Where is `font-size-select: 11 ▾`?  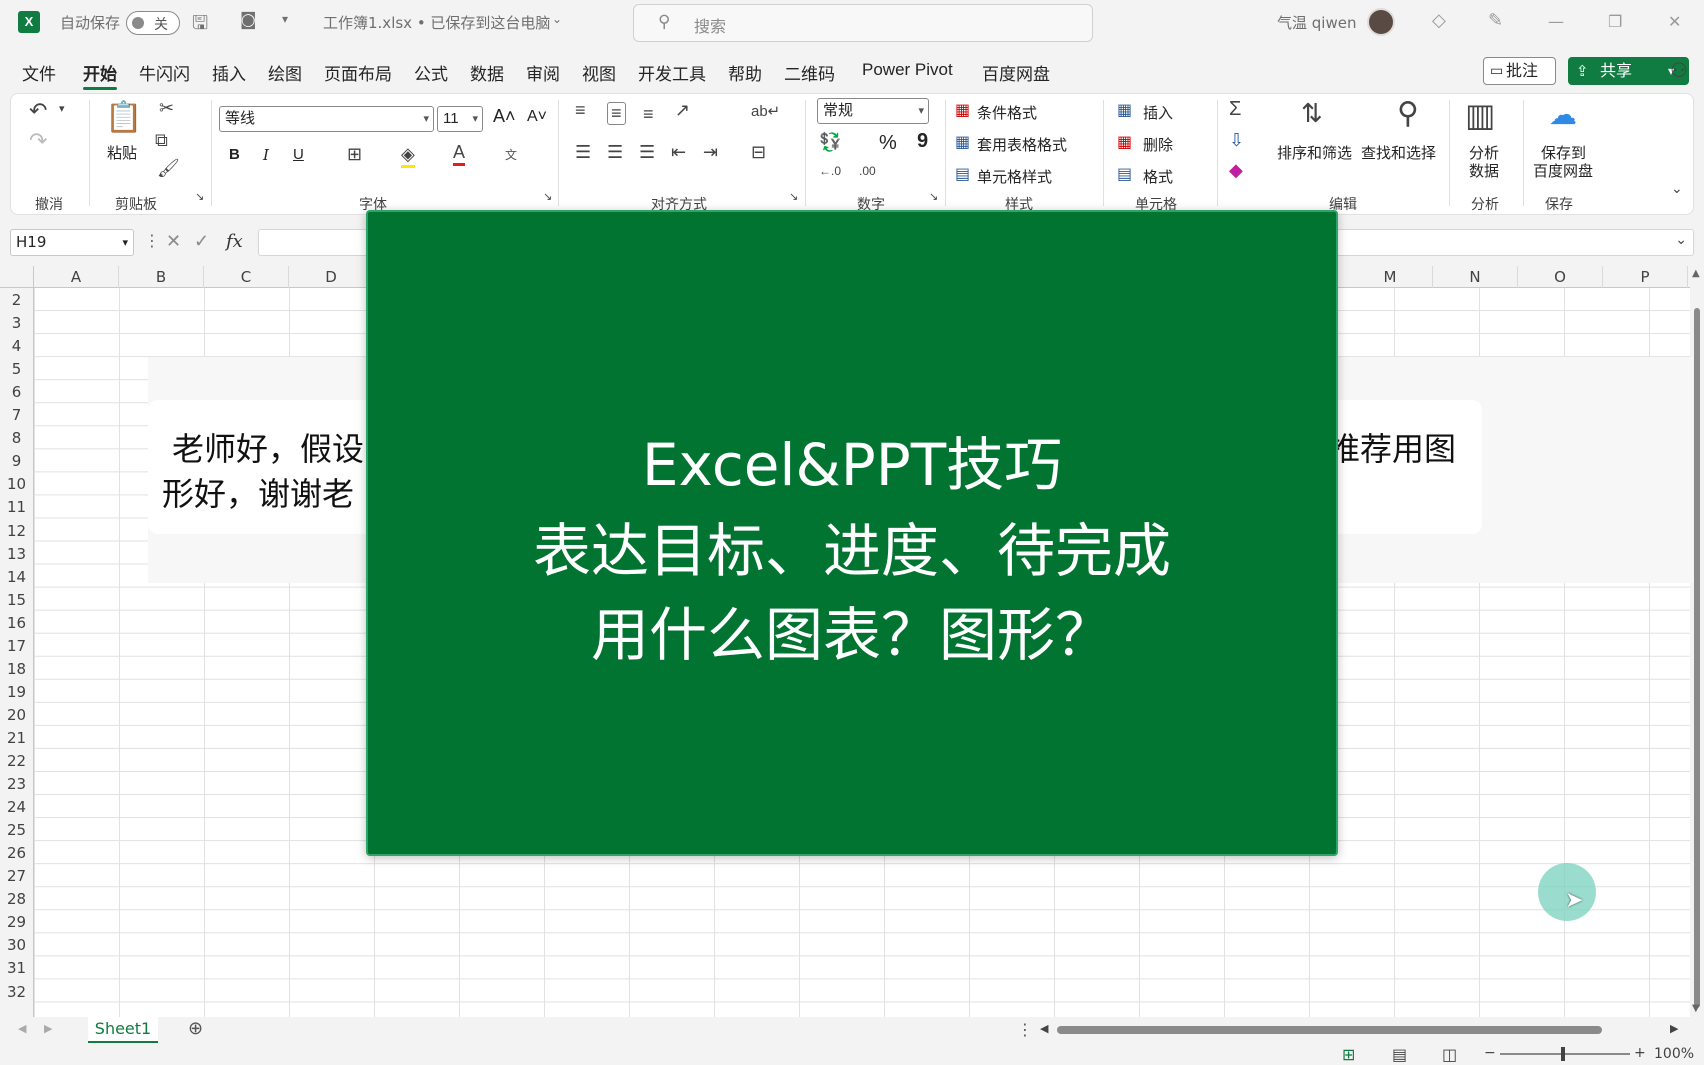 font-size-select: 11 ▾ is located at coordinates (460, 119).